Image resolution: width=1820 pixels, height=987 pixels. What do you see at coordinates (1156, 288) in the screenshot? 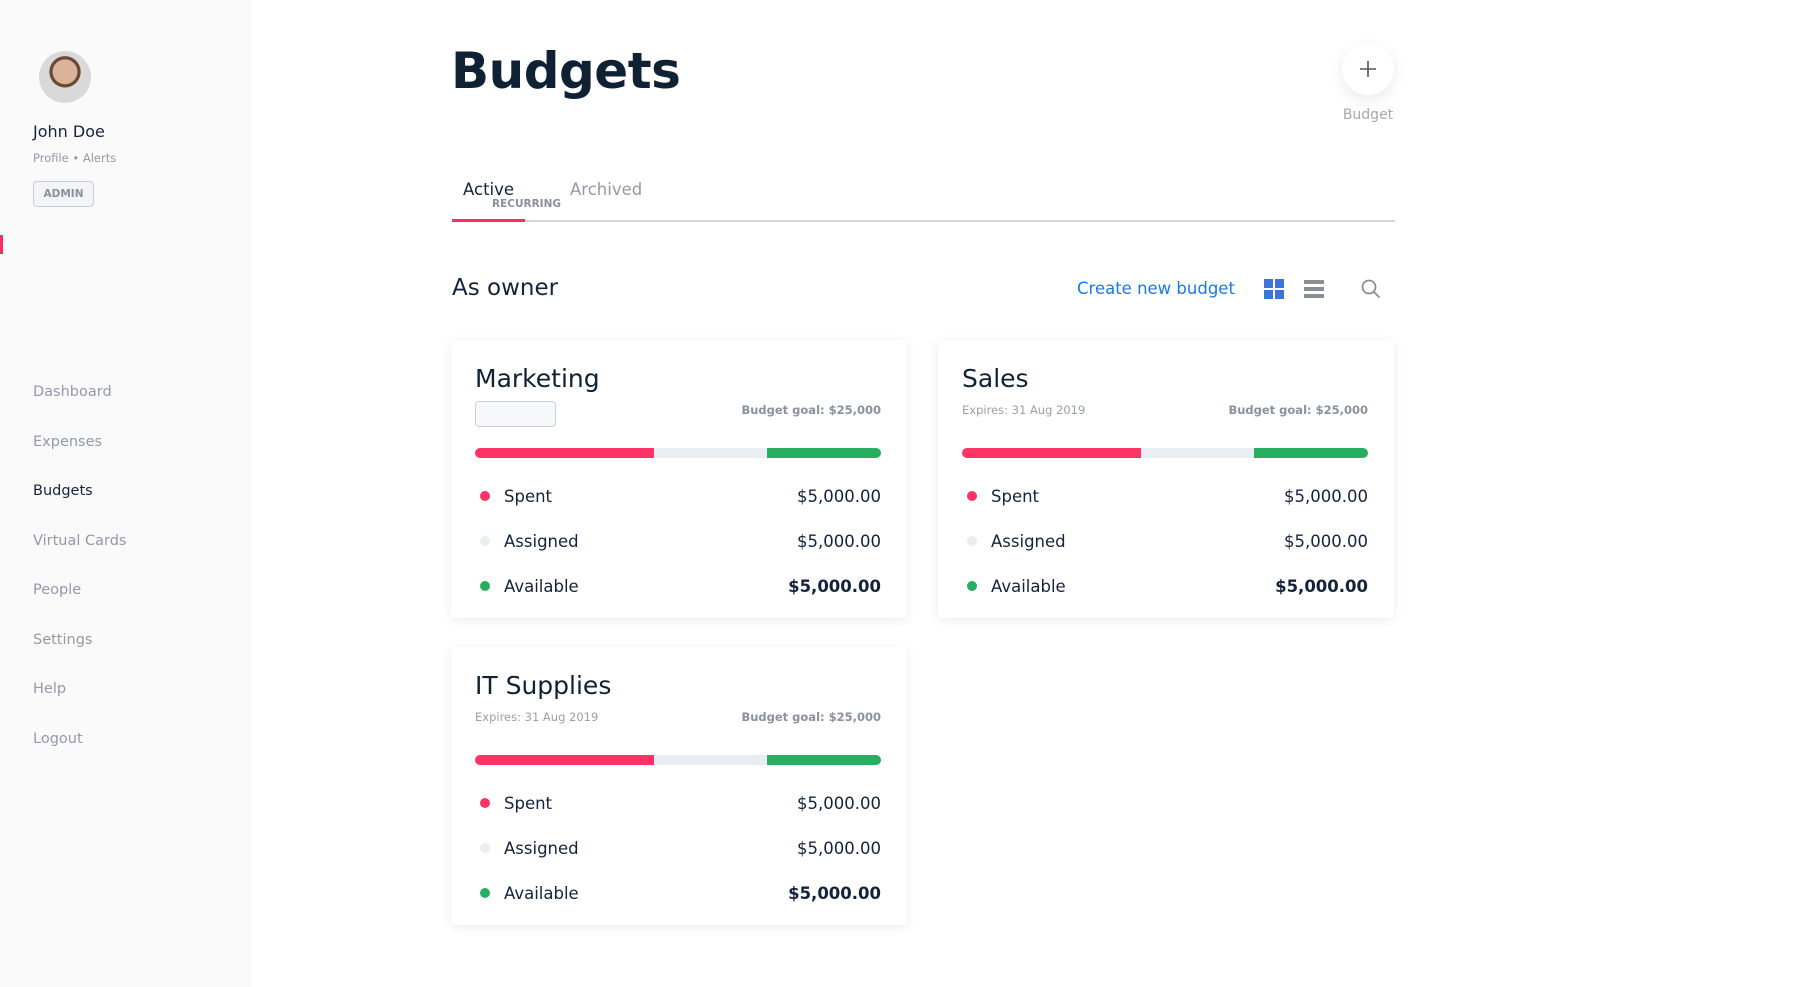
I see `create-budget-link: Create new budget` at bounding box center [1156, 288].